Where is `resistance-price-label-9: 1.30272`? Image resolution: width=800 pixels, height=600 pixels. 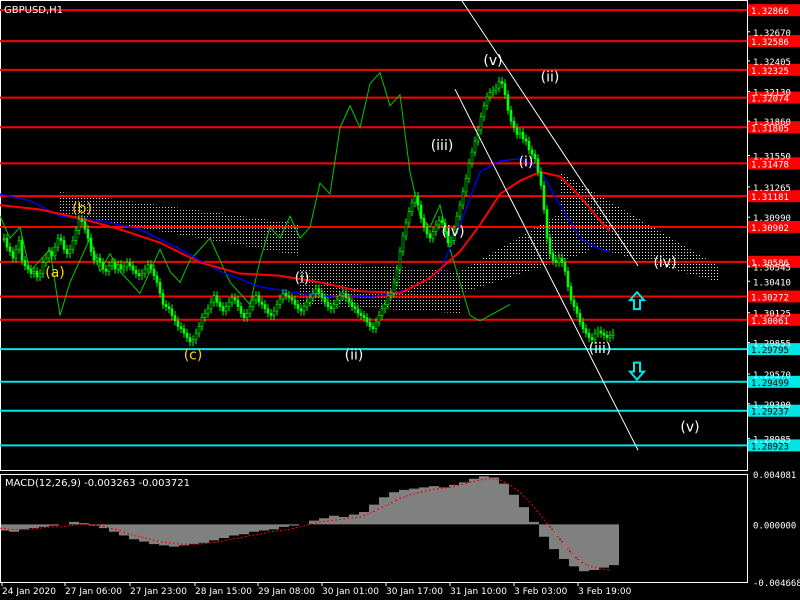 resistance-price-label-9: 1.30272 is located at coordinates (770, 298).